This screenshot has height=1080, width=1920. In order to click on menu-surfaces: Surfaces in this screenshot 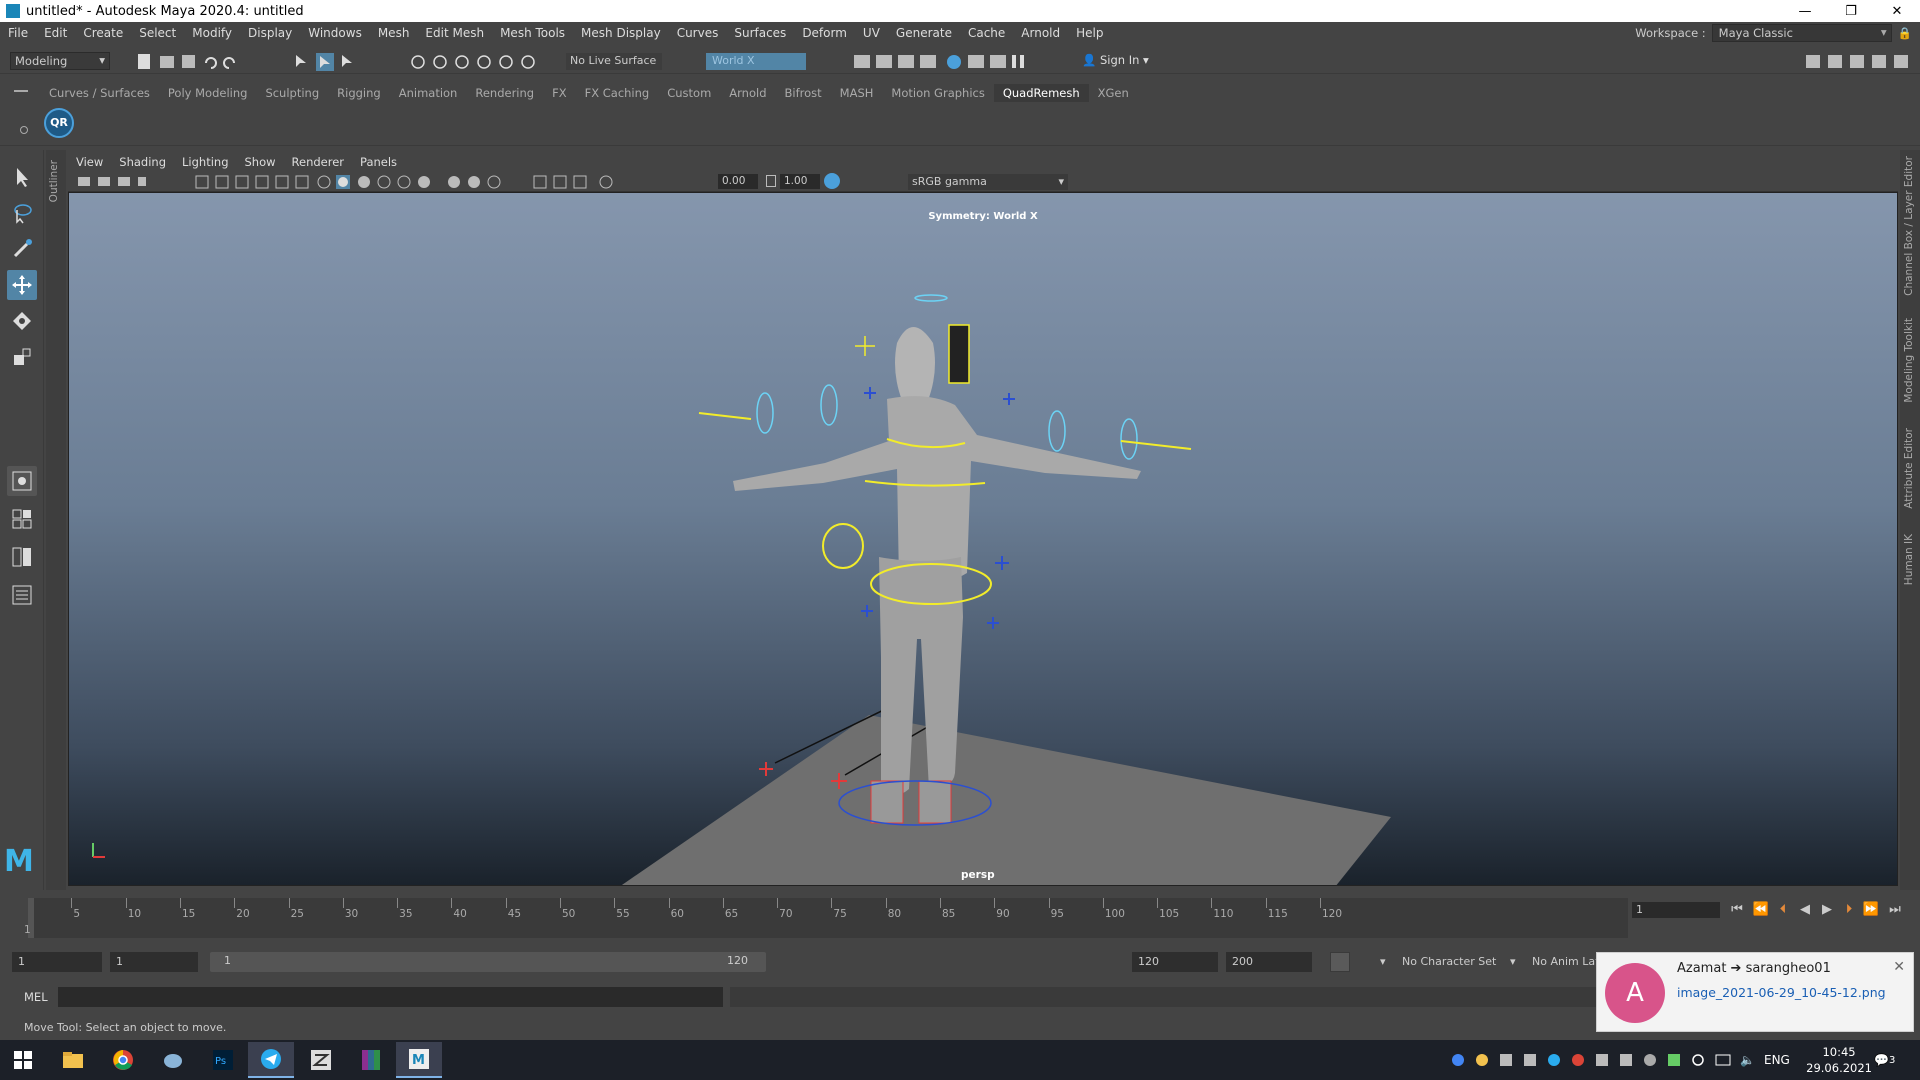, I will do `click(760, 33)`.